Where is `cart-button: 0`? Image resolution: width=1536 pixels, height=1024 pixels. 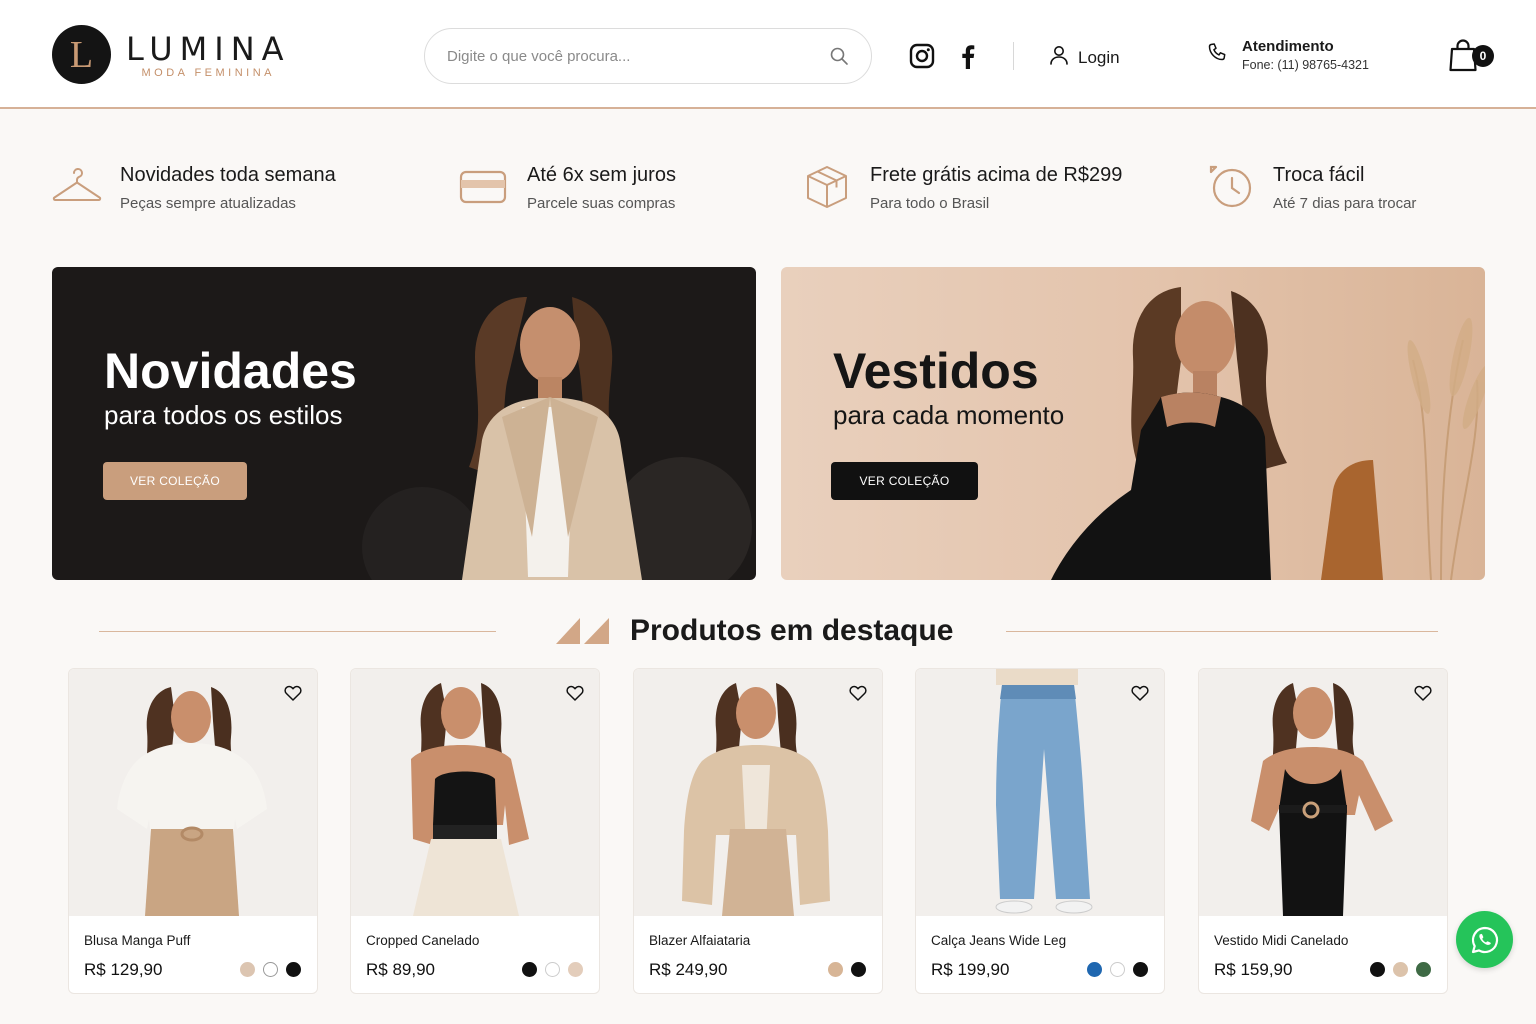 cart-button: 0 is located at coordinates (1471, 56).